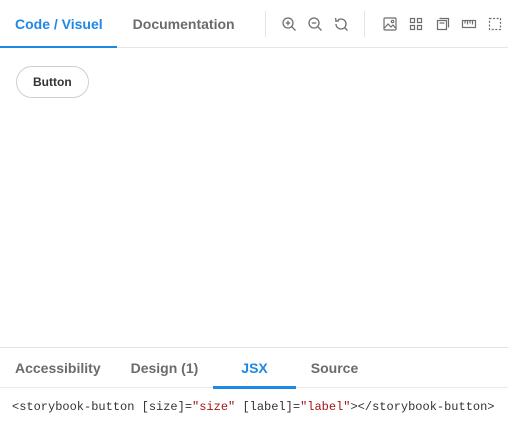 The width and height of the screenshot is (508, 430). I want to click on tab-code-visuel: Code / Visuel, so click(58, 24).